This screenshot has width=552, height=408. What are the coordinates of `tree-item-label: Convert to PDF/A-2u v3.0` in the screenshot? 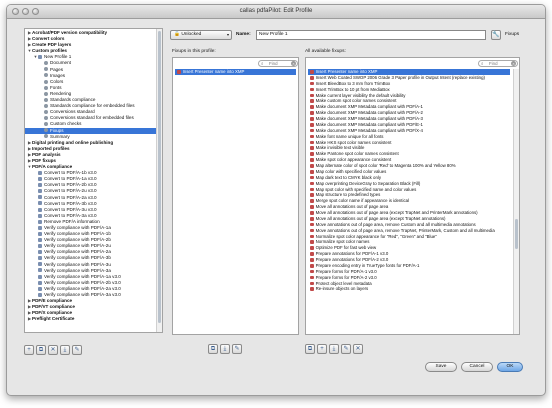 It's located at (70, 191).